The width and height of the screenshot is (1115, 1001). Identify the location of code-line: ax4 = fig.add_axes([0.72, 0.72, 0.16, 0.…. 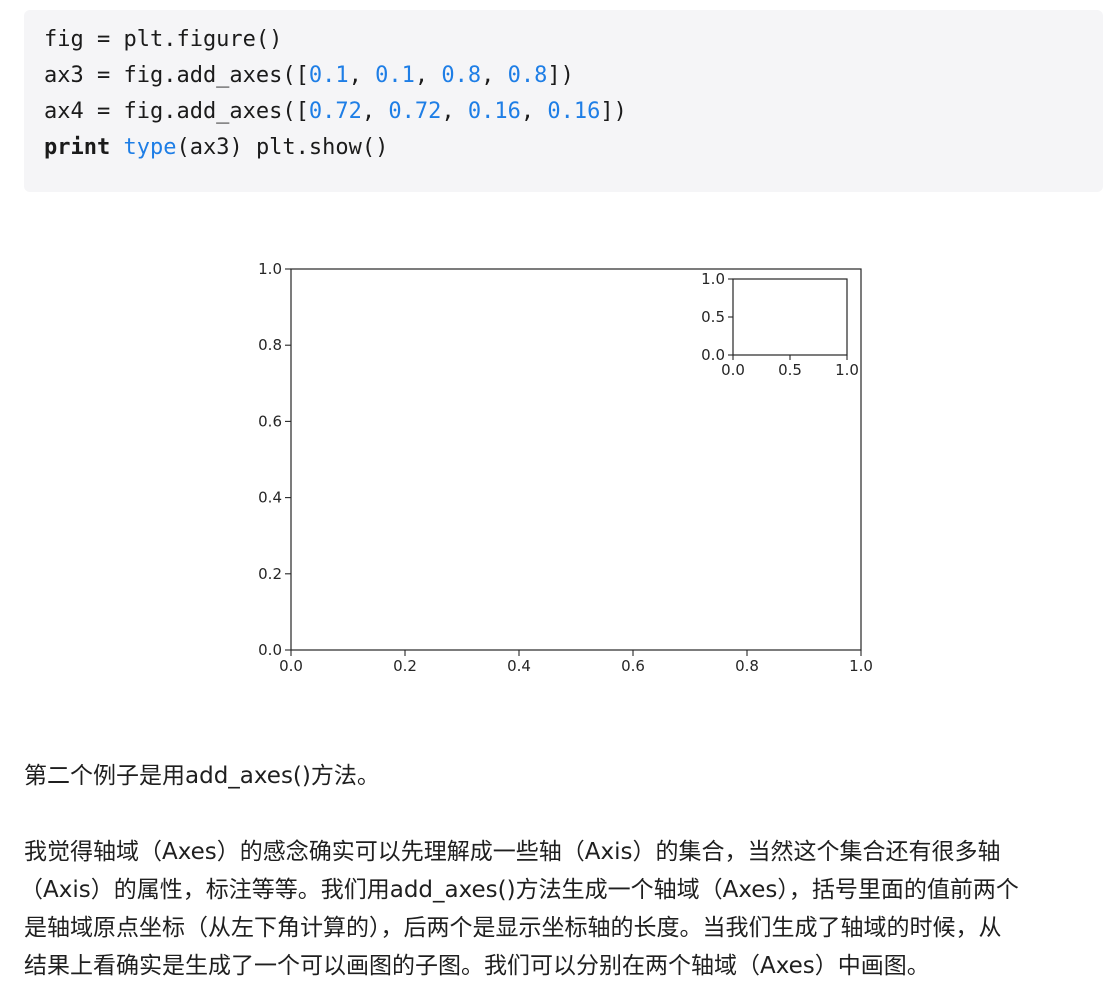
(335, 112).